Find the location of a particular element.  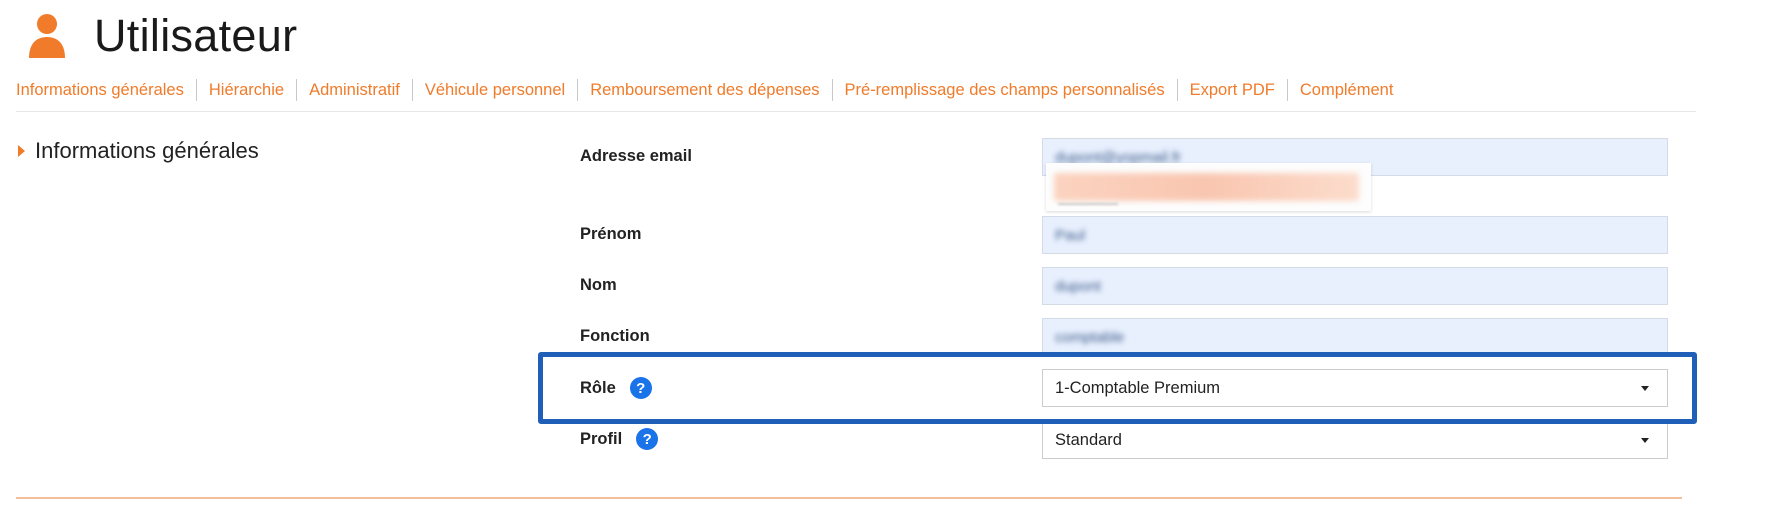

tab-administratif: Administratif is located at coordinates (354, 90).